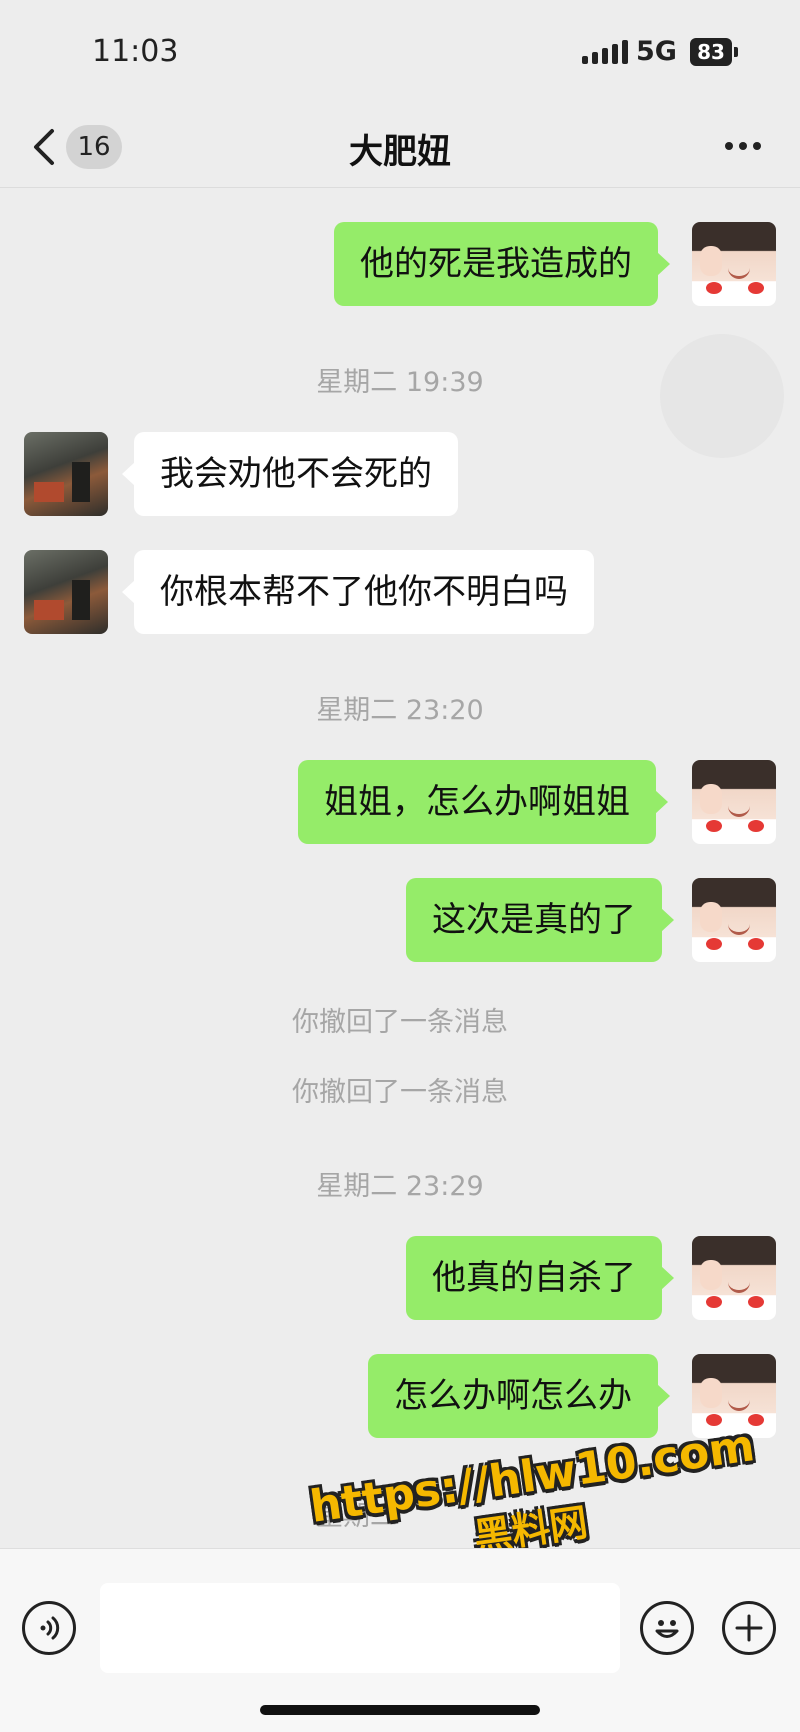 Image resolution: width=800 pixels, height=1732 pixels. What do you see at coordinates (711, 52) in the screenshot?
I see `battery-level: 83` at bounding box center [711, 52].